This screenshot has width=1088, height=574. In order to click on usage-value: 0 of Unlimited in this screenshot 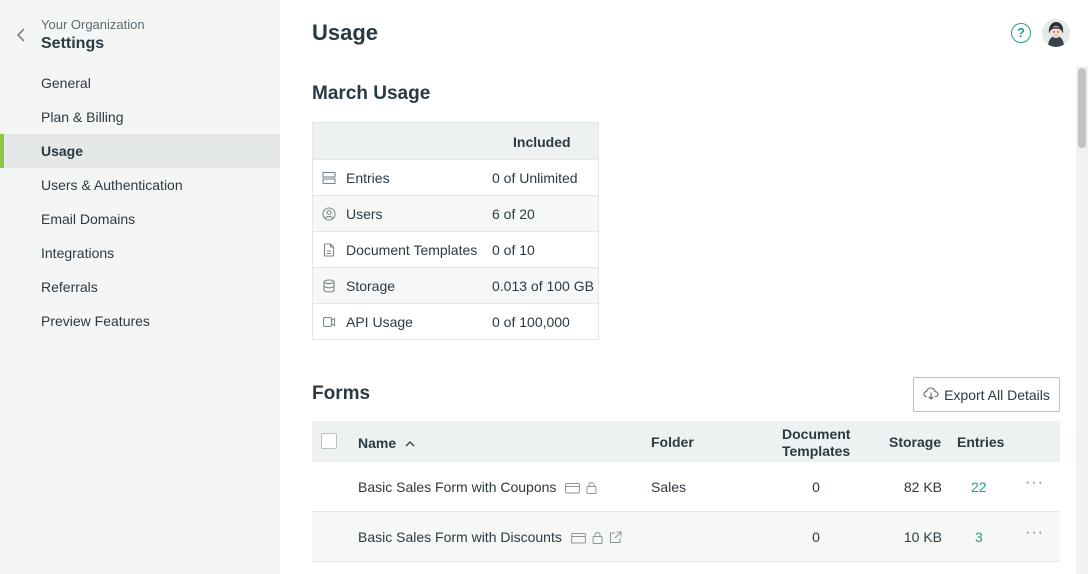, I will do `click(535, 178)`.